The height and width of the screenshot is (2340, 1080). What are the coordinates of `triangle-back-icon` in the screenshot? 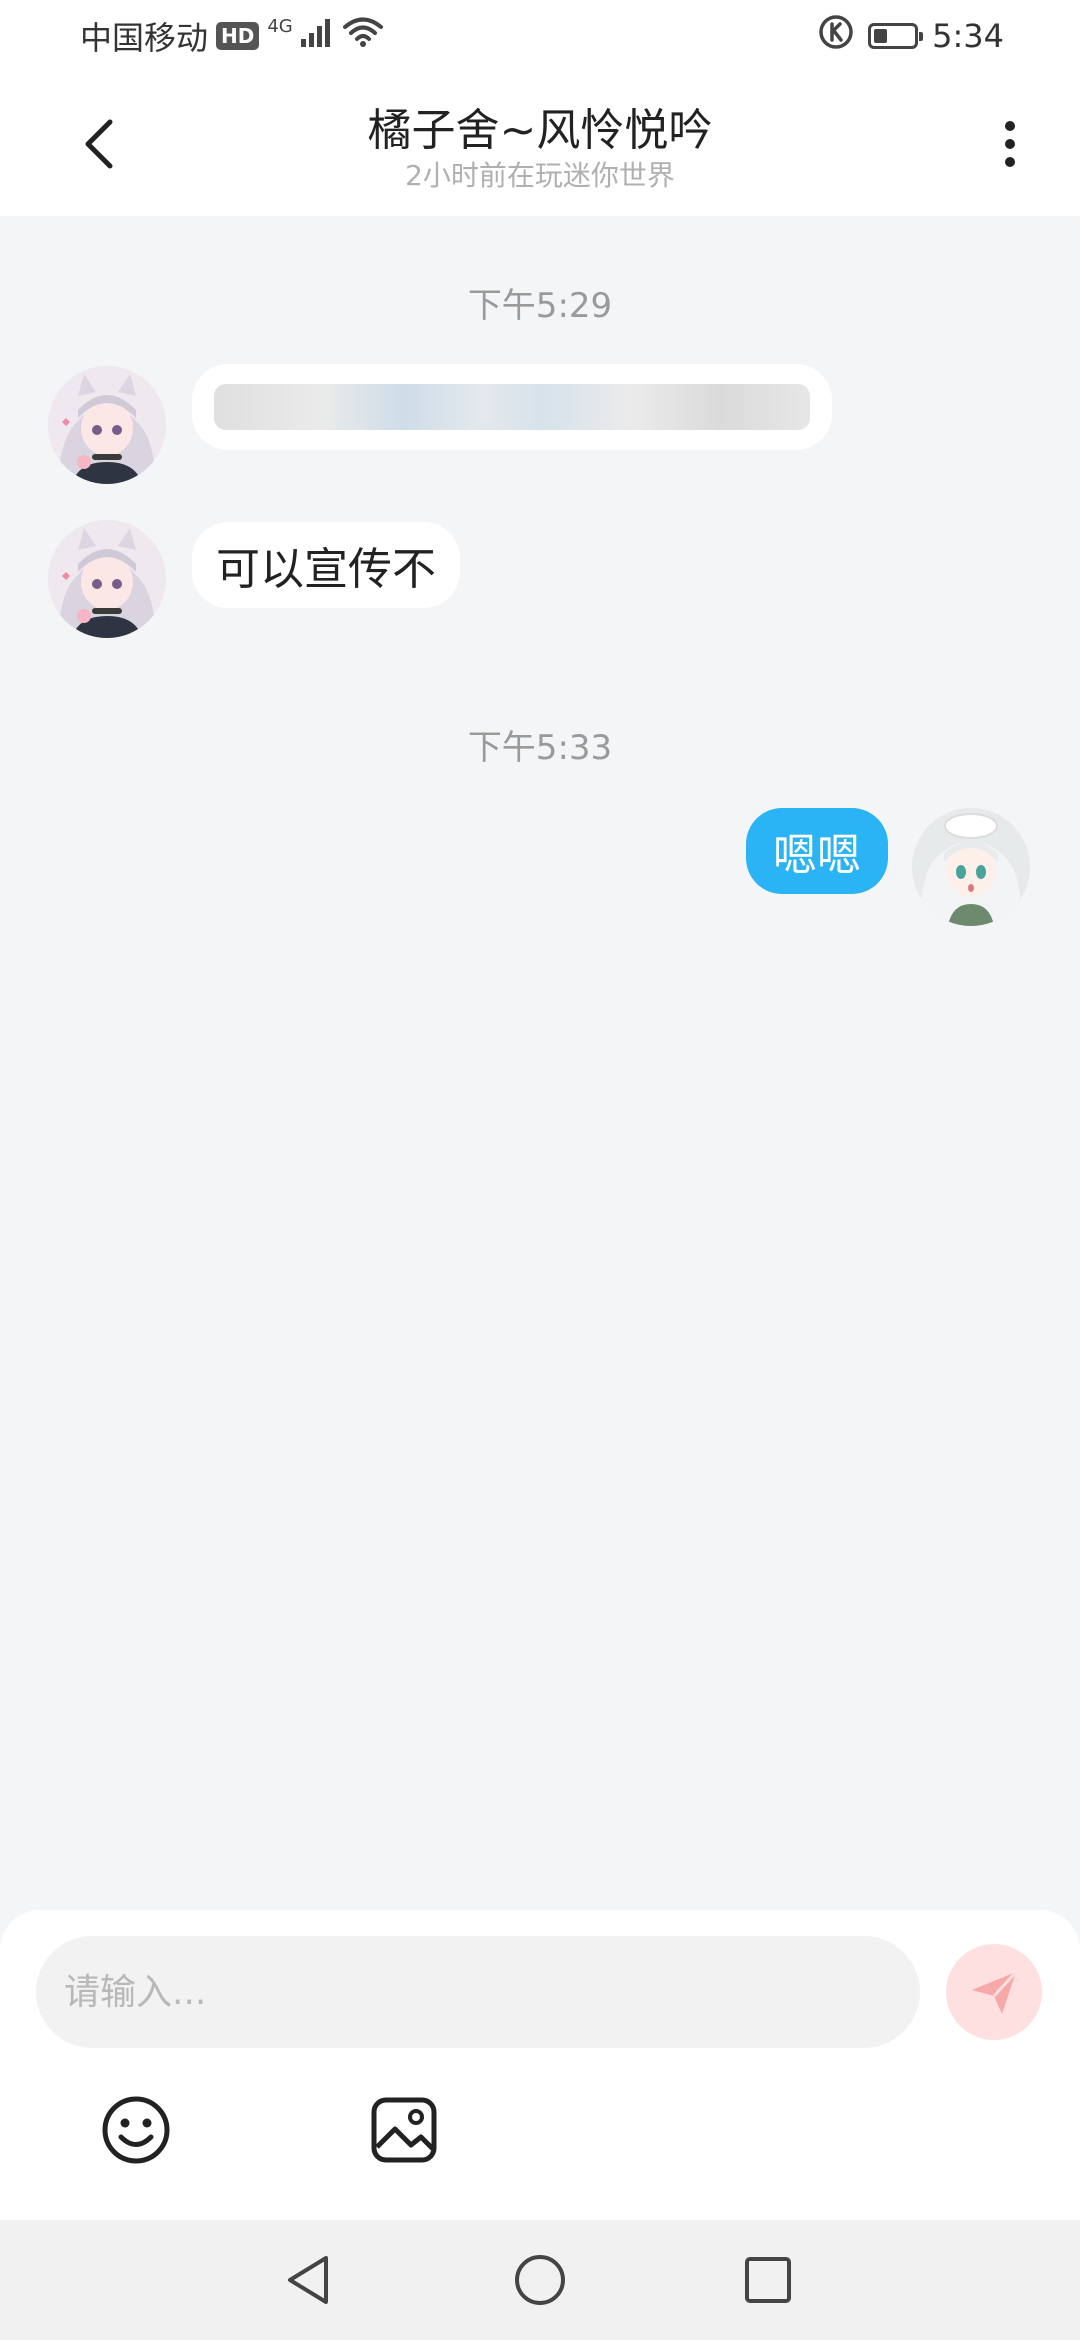 It's located at (308, 2280).